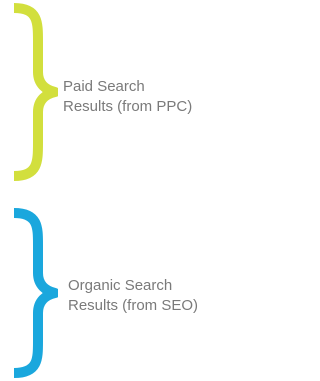 This screenshot has width=320, height=381. I want to click on organic-search-label-line2: Results (from SEO), so click(133, 305).